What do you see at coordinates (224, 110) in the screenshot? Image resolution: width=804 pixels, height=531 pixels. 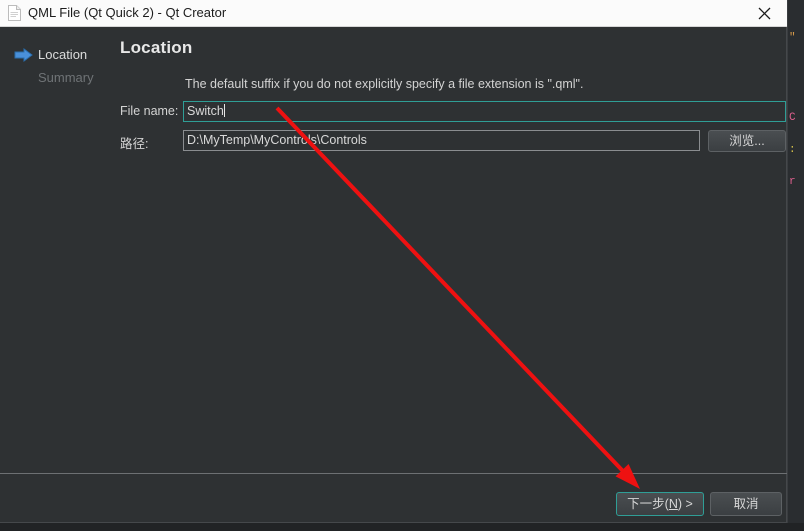 I see `text-caret` at bounding box center [224, 110].